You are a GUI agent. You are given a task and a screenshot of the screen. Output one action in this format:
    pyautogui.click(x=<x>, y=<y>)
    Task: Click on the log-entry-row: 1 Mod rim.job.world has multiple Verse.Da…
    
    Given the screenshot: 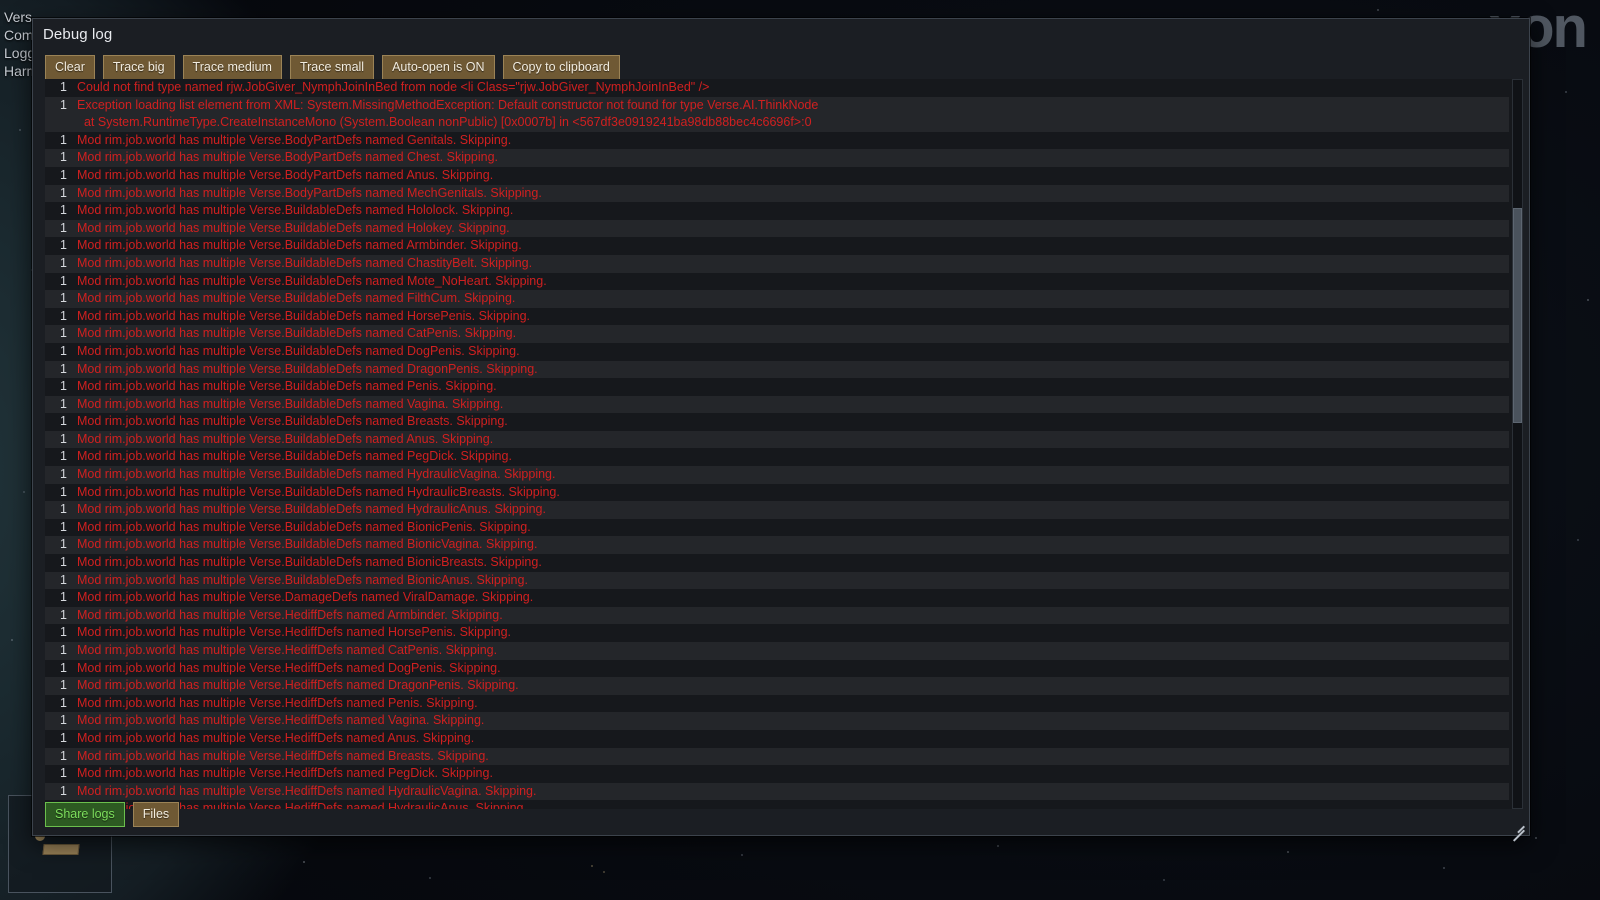 What is the action you would take?
    pyautogui.click(x=777, y=598)
    